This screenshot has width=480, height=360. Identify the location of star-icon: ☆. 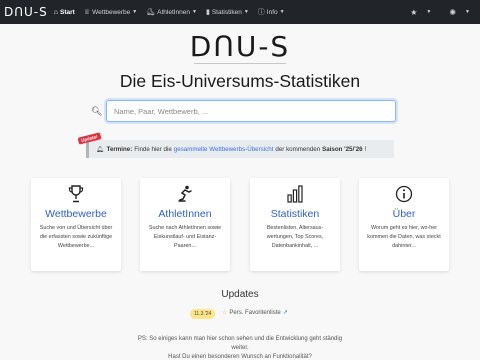
(225, 313).